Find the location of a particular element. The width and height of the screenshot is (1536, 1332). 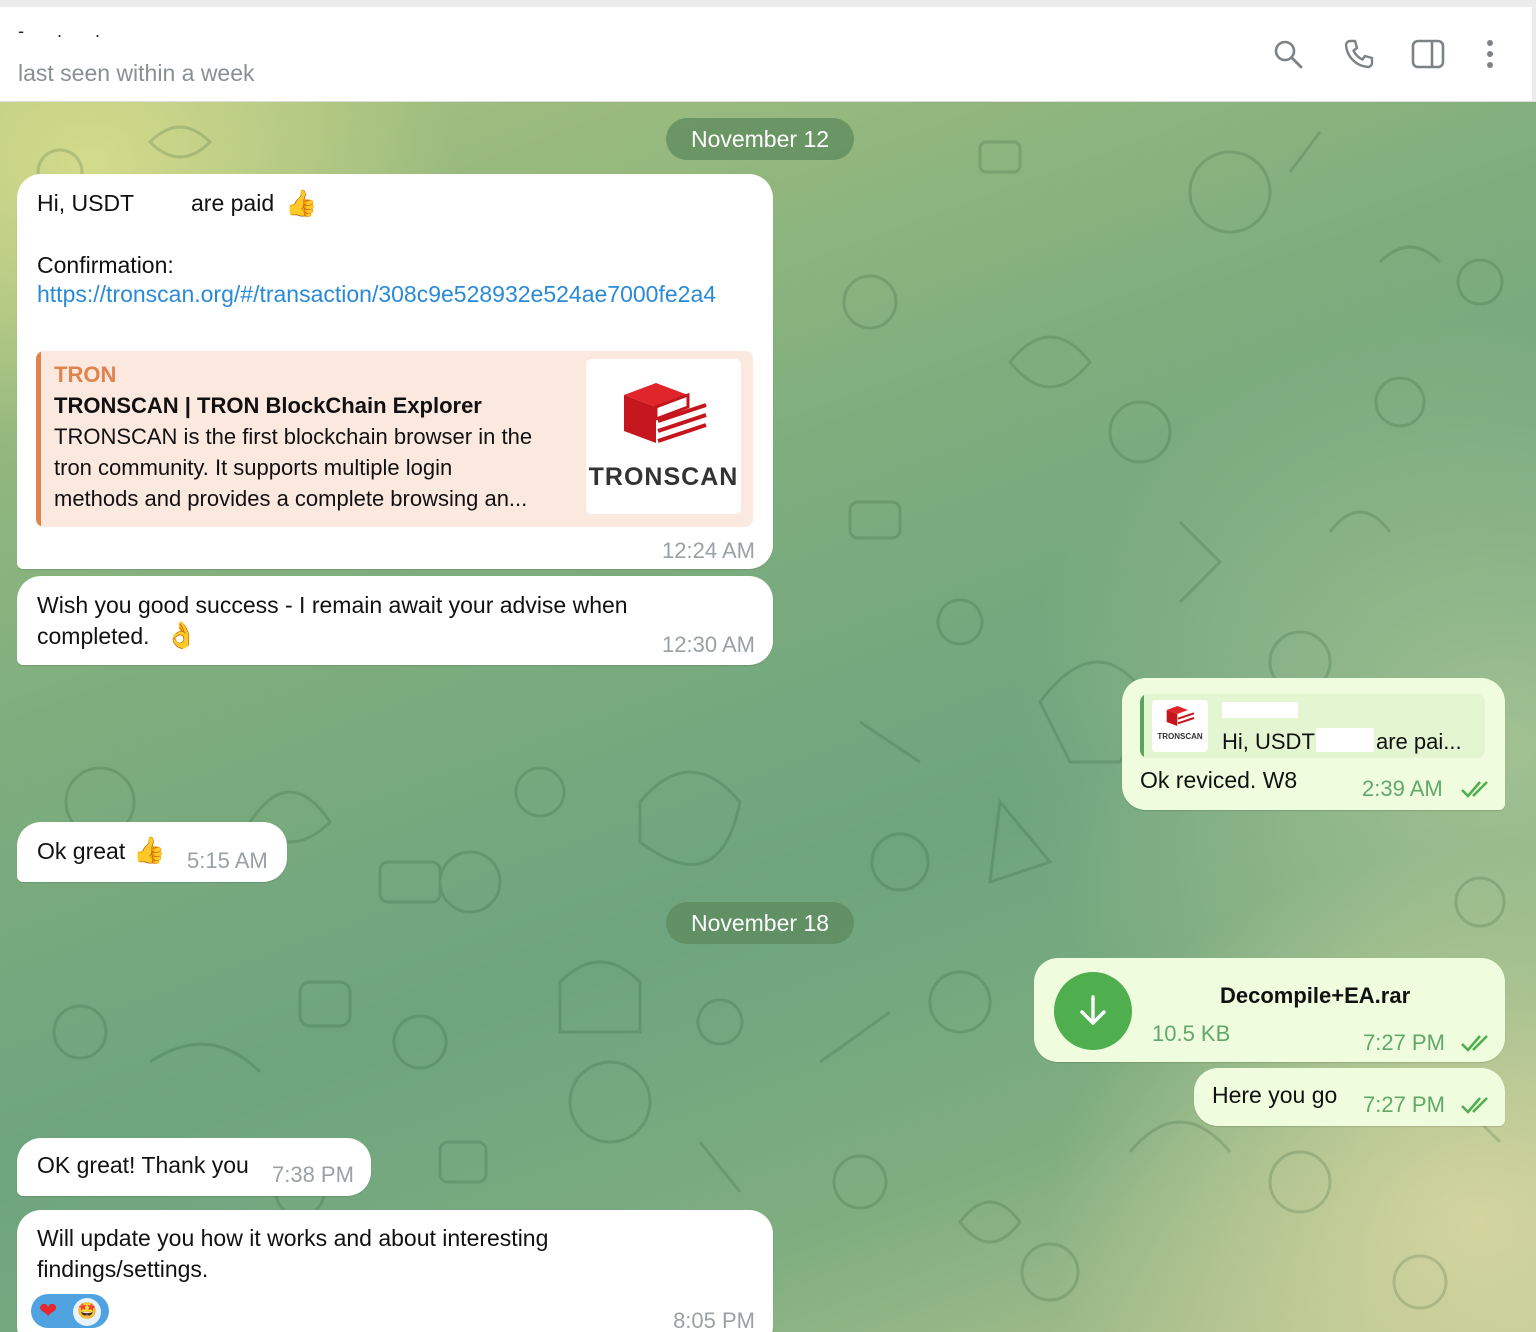

more-vertical-icon is located at coordinates (1490, 54).